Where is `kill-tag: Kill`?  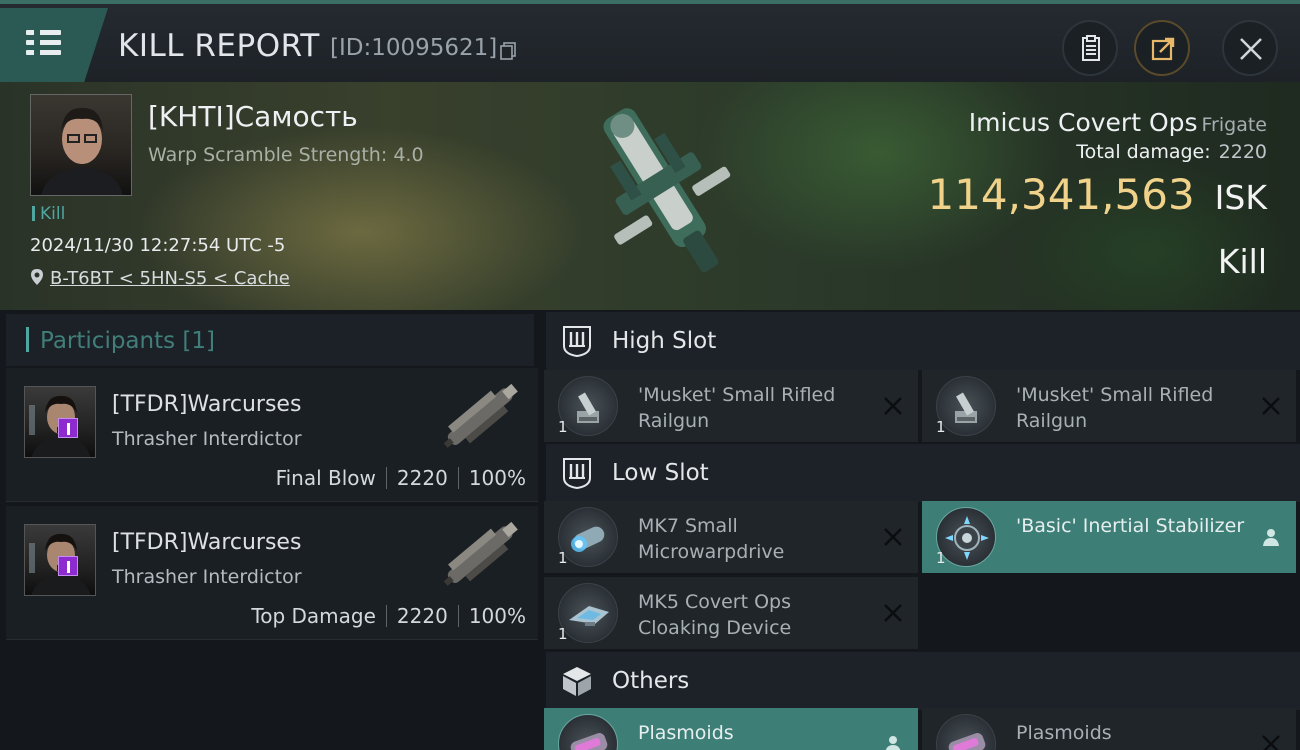 kill-tag: Kill is located at coordinates (48, 214).